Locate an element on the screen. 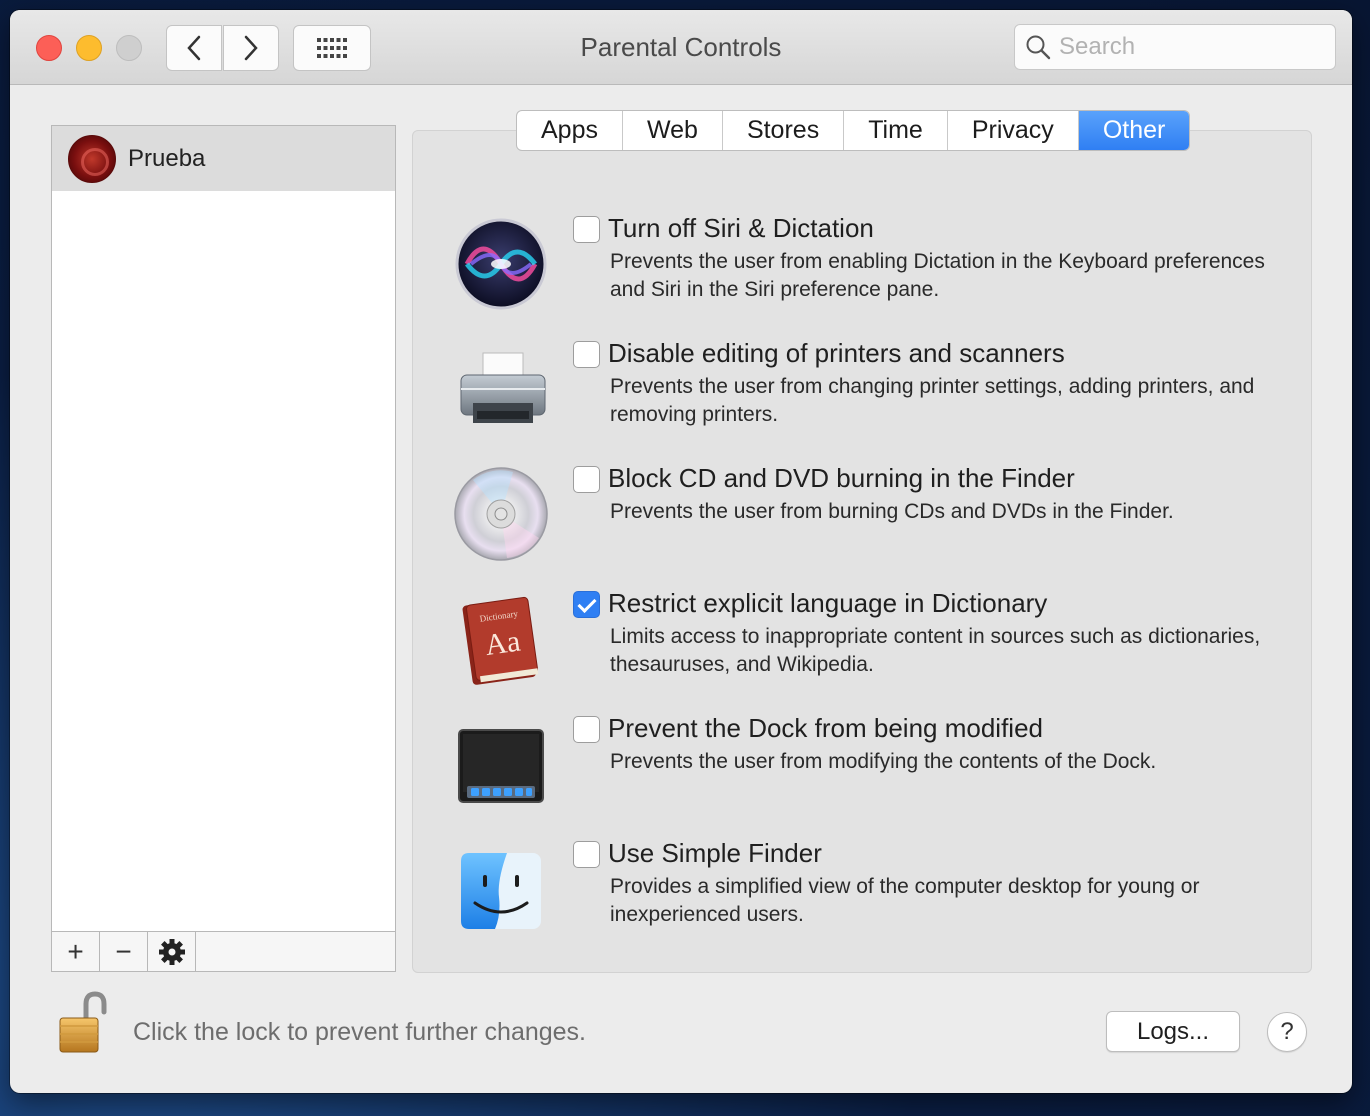  option-title: Disable editing of printers and scanners is located at coordinates (836, 353).